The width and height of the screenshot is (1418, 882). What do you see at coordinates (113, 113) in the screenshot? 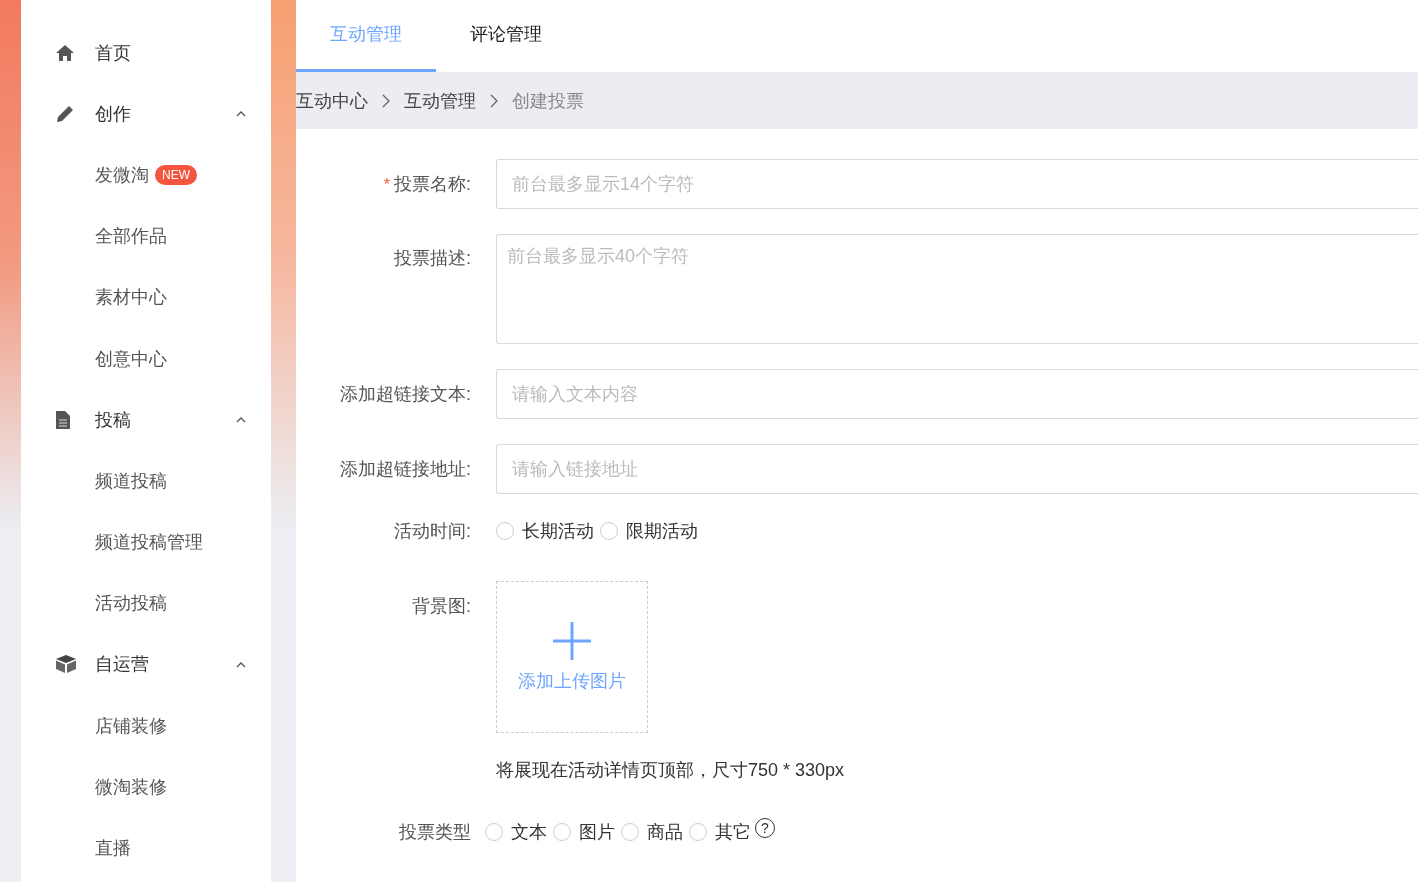
I see `sidebar-item: 创作` at bounding box center [113, 113].